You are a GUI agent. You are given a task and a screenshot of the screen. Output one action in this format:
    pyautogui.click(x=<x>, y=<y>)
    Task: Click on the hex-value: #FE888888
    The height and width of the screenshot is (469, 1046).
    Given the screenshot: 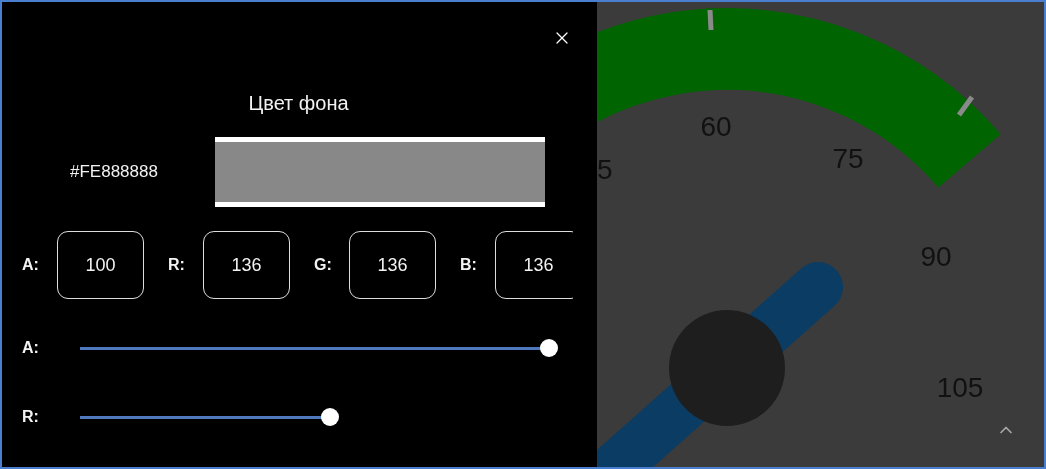 What is the action you would take?
    pyautogui.click(x=114, y=172)
    